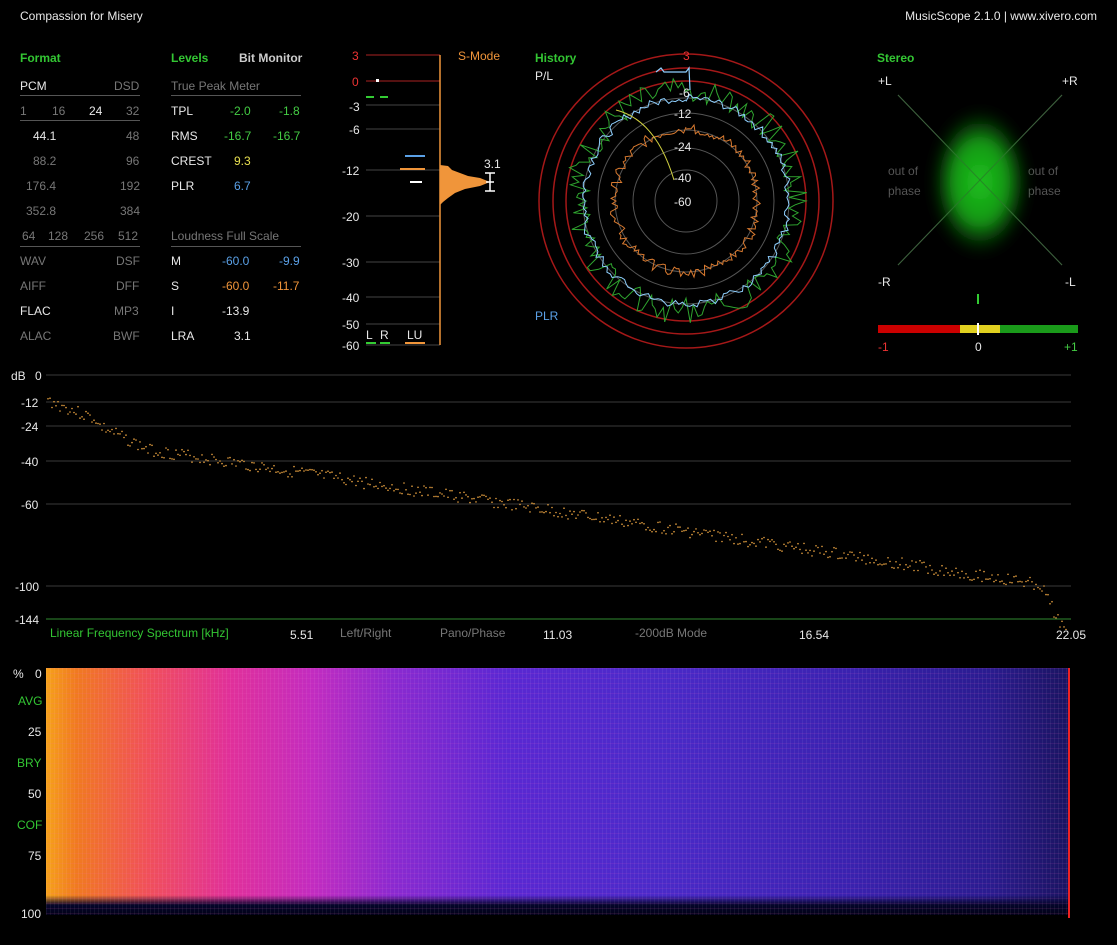 This screenshot has height=945, width=1117. I want to click on db200-mode-button: -200dB Mode, so click(671, 633).